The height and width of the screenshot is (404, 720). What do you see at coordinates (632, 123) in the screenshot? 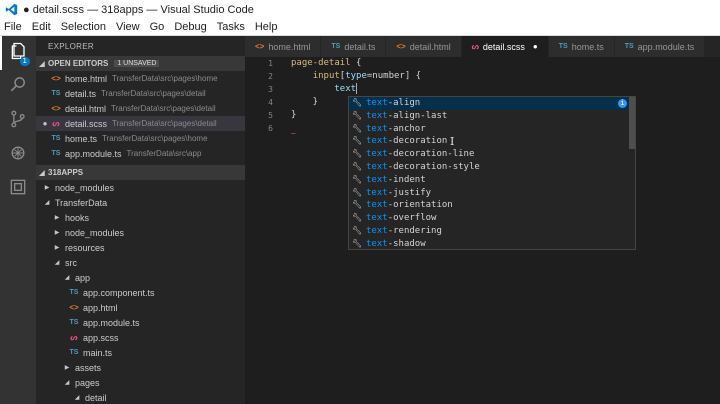
I see `suggest-scrollbar` at bounding box center [632, 123].